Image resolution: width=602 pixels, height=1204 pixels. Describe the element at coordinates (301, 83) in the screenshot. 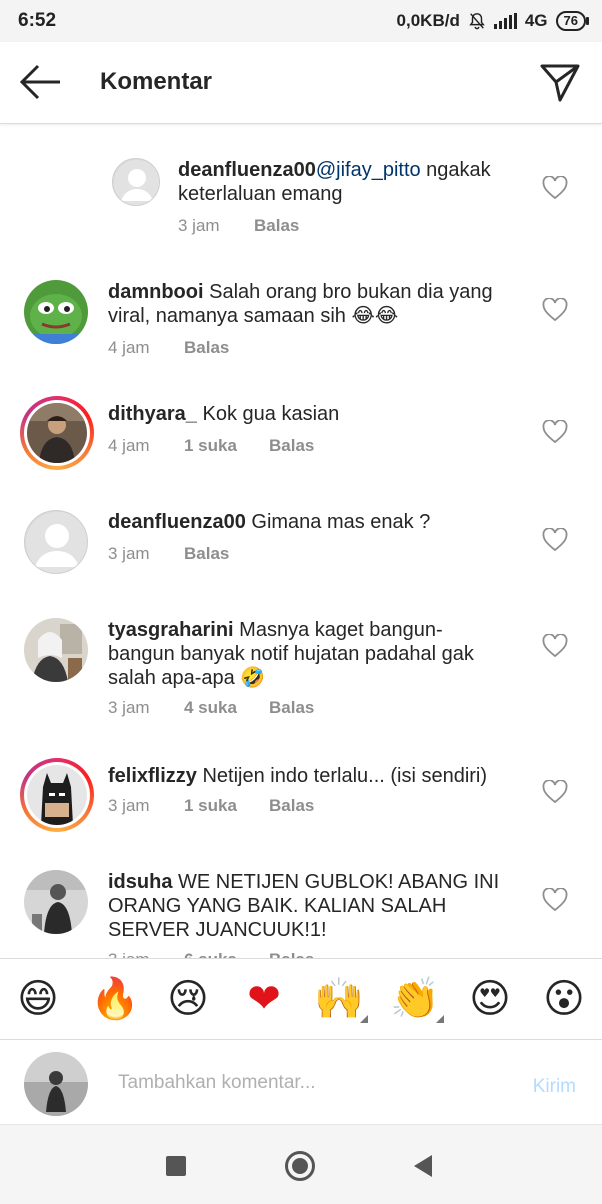

I see `header: Komentar` at that location.